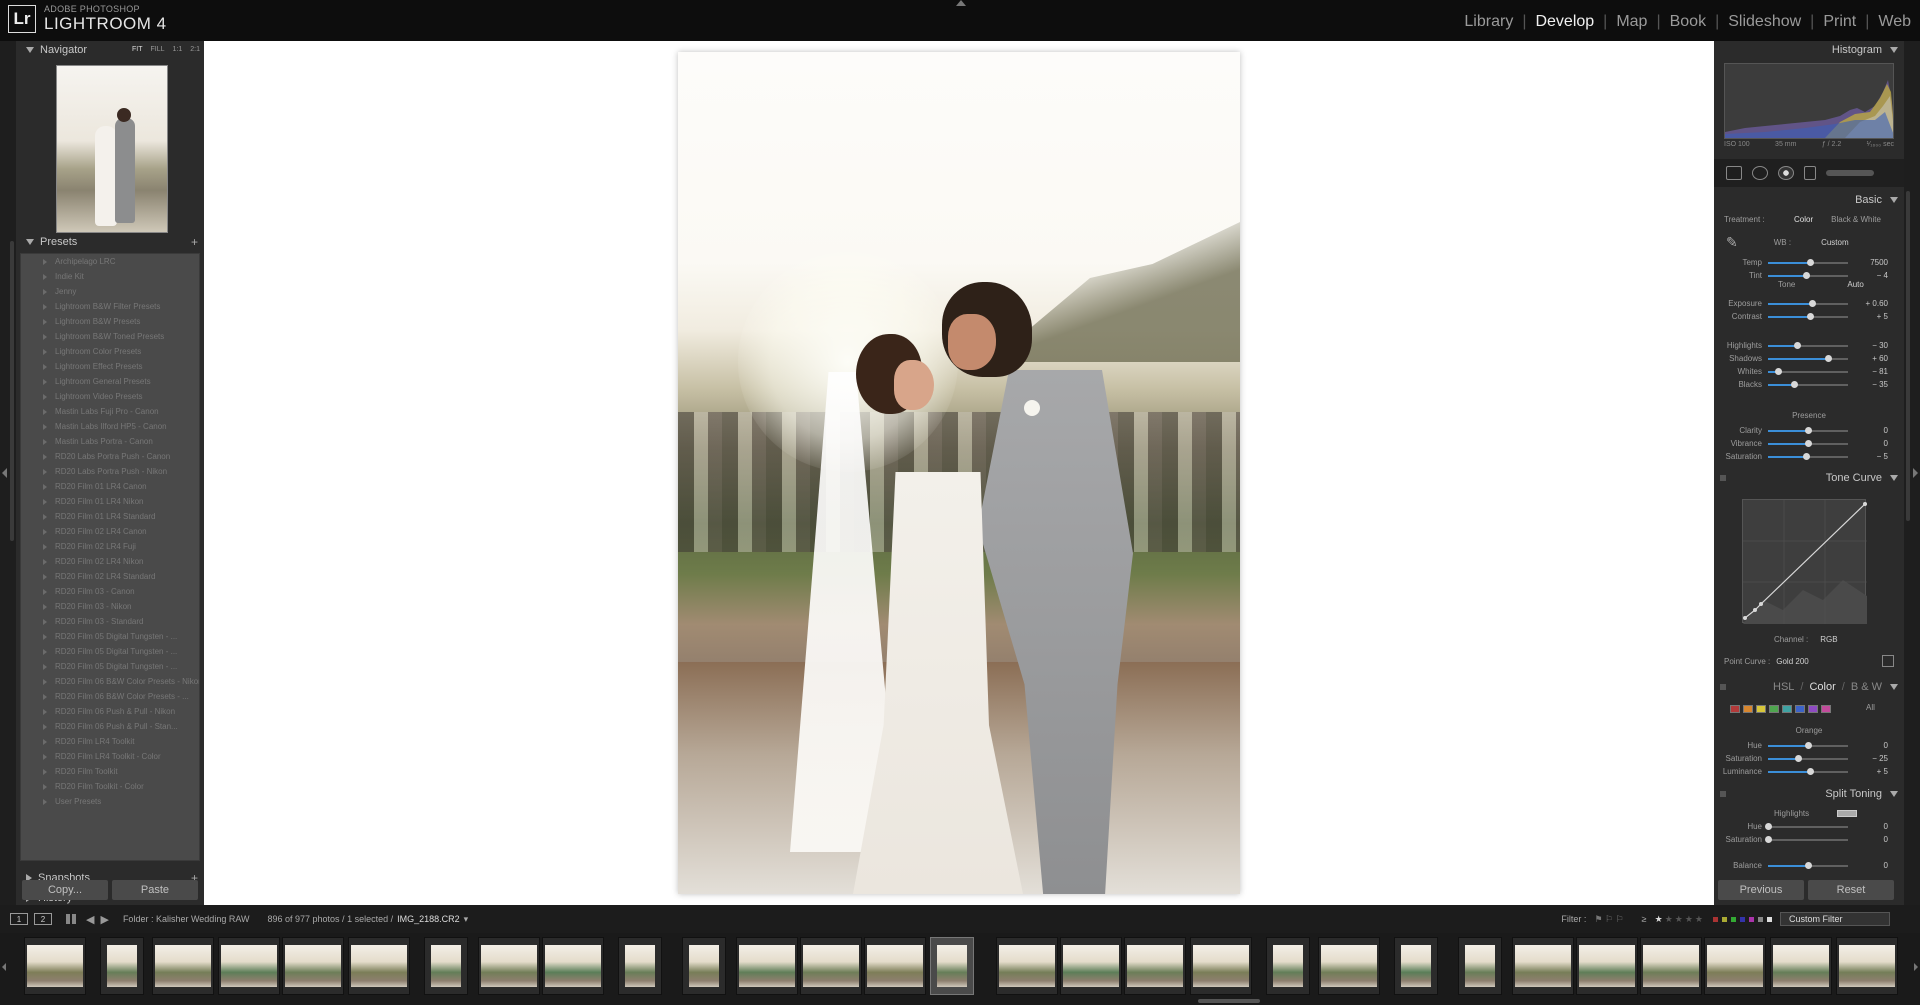  Describe the element at coordinates (1828, 639) in the screenshot. I see `channel-select: RGB` at that location.